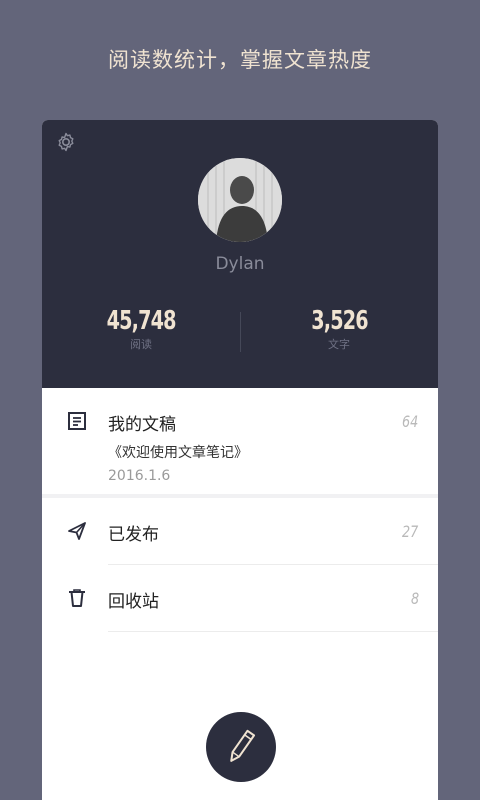 Image resolution: width=480 pixels, height=800 pixels. I want to click on stat-words-value: 3,526, so click(339, 321).